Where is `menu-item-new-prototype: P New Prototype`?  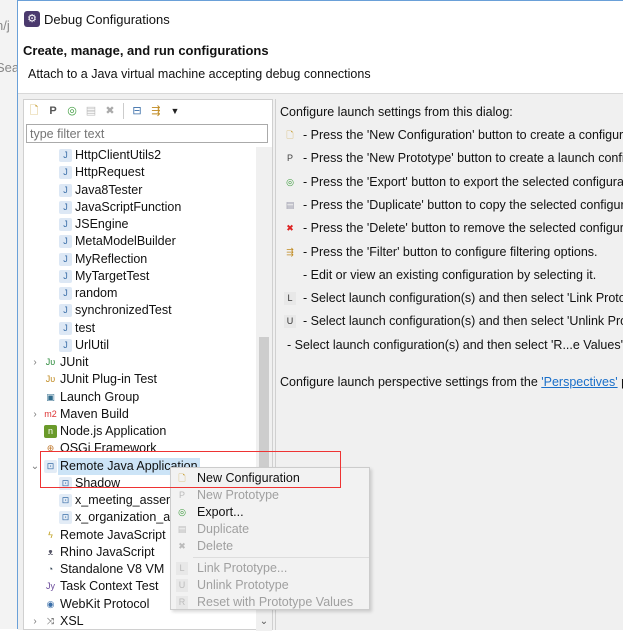
menu-item-new-prototype: P New Prototype is located at coordinates (270, 495).